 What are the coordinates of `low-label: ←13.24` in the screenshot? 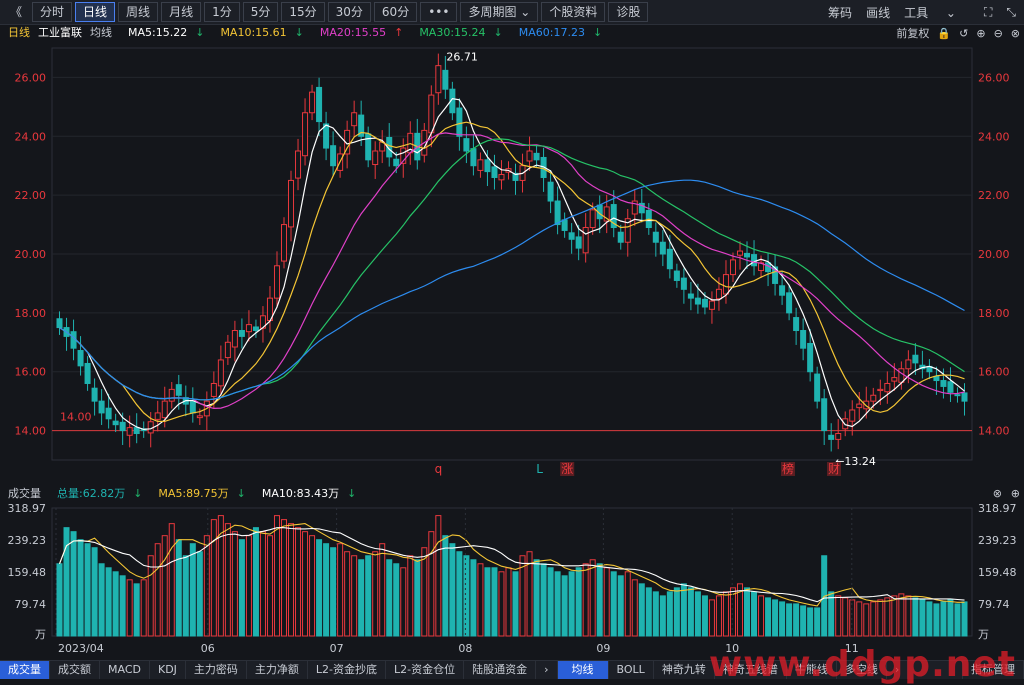 It's located at (855, 461).